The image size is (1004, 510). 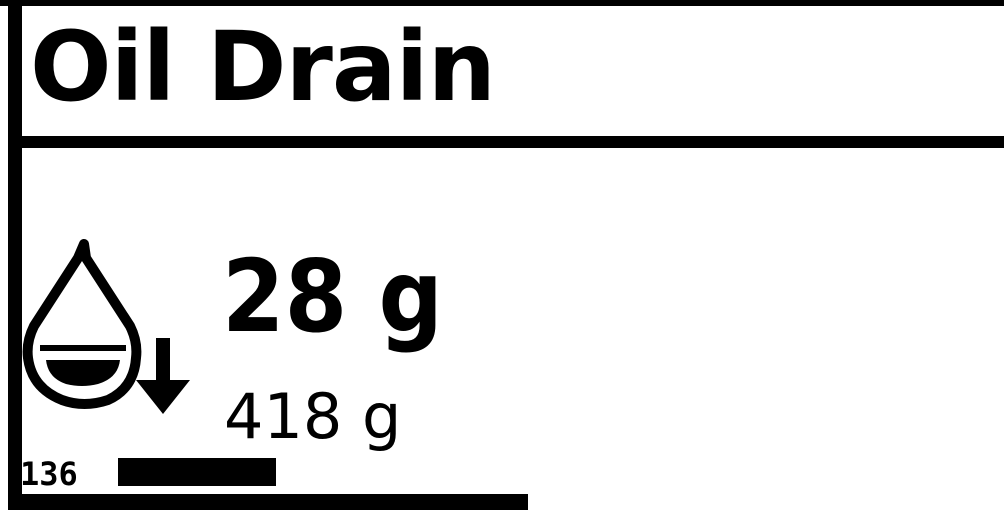 What do you see at coordinates (49, 474) in the screenshot?
I see `status-number: 136` at bounding box center [49, 474].